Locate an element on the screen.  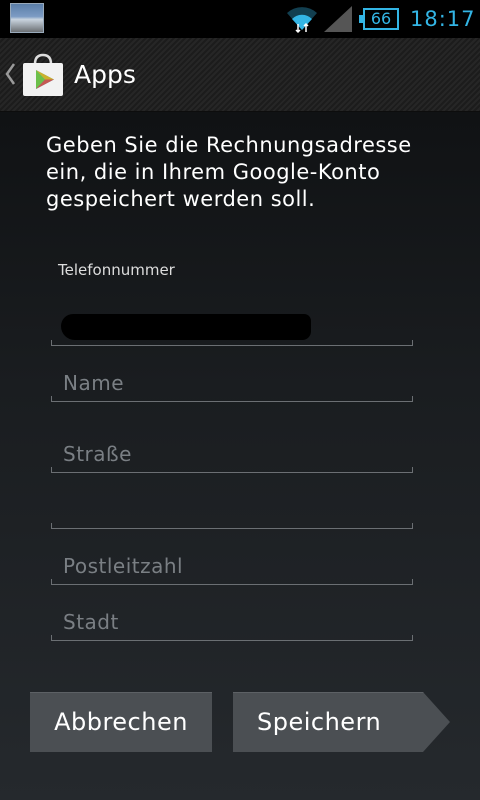
action-bar: Apps is located at coordinates (240, 75).